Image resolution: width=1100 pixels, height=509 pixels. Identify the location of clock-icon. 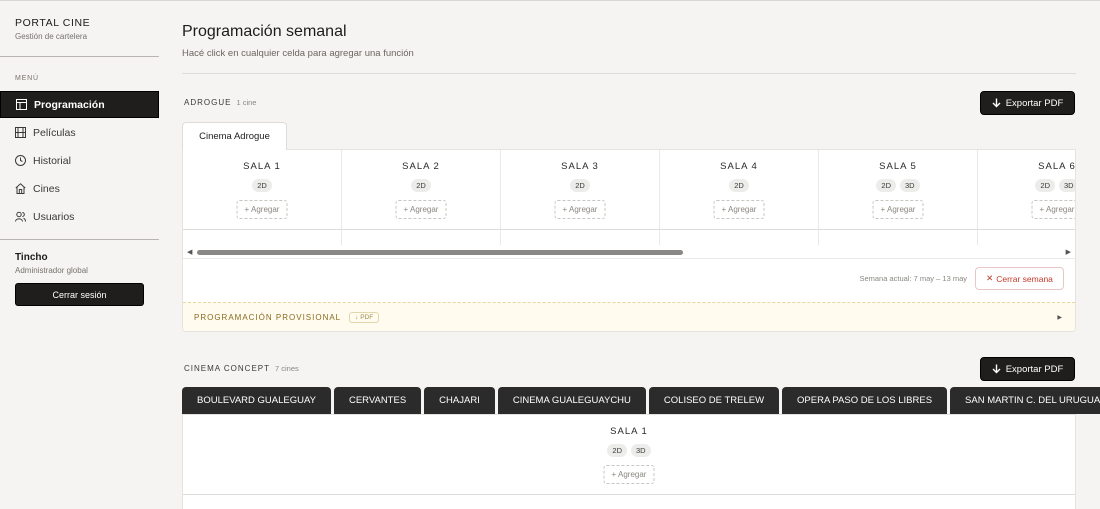
(20, 160).